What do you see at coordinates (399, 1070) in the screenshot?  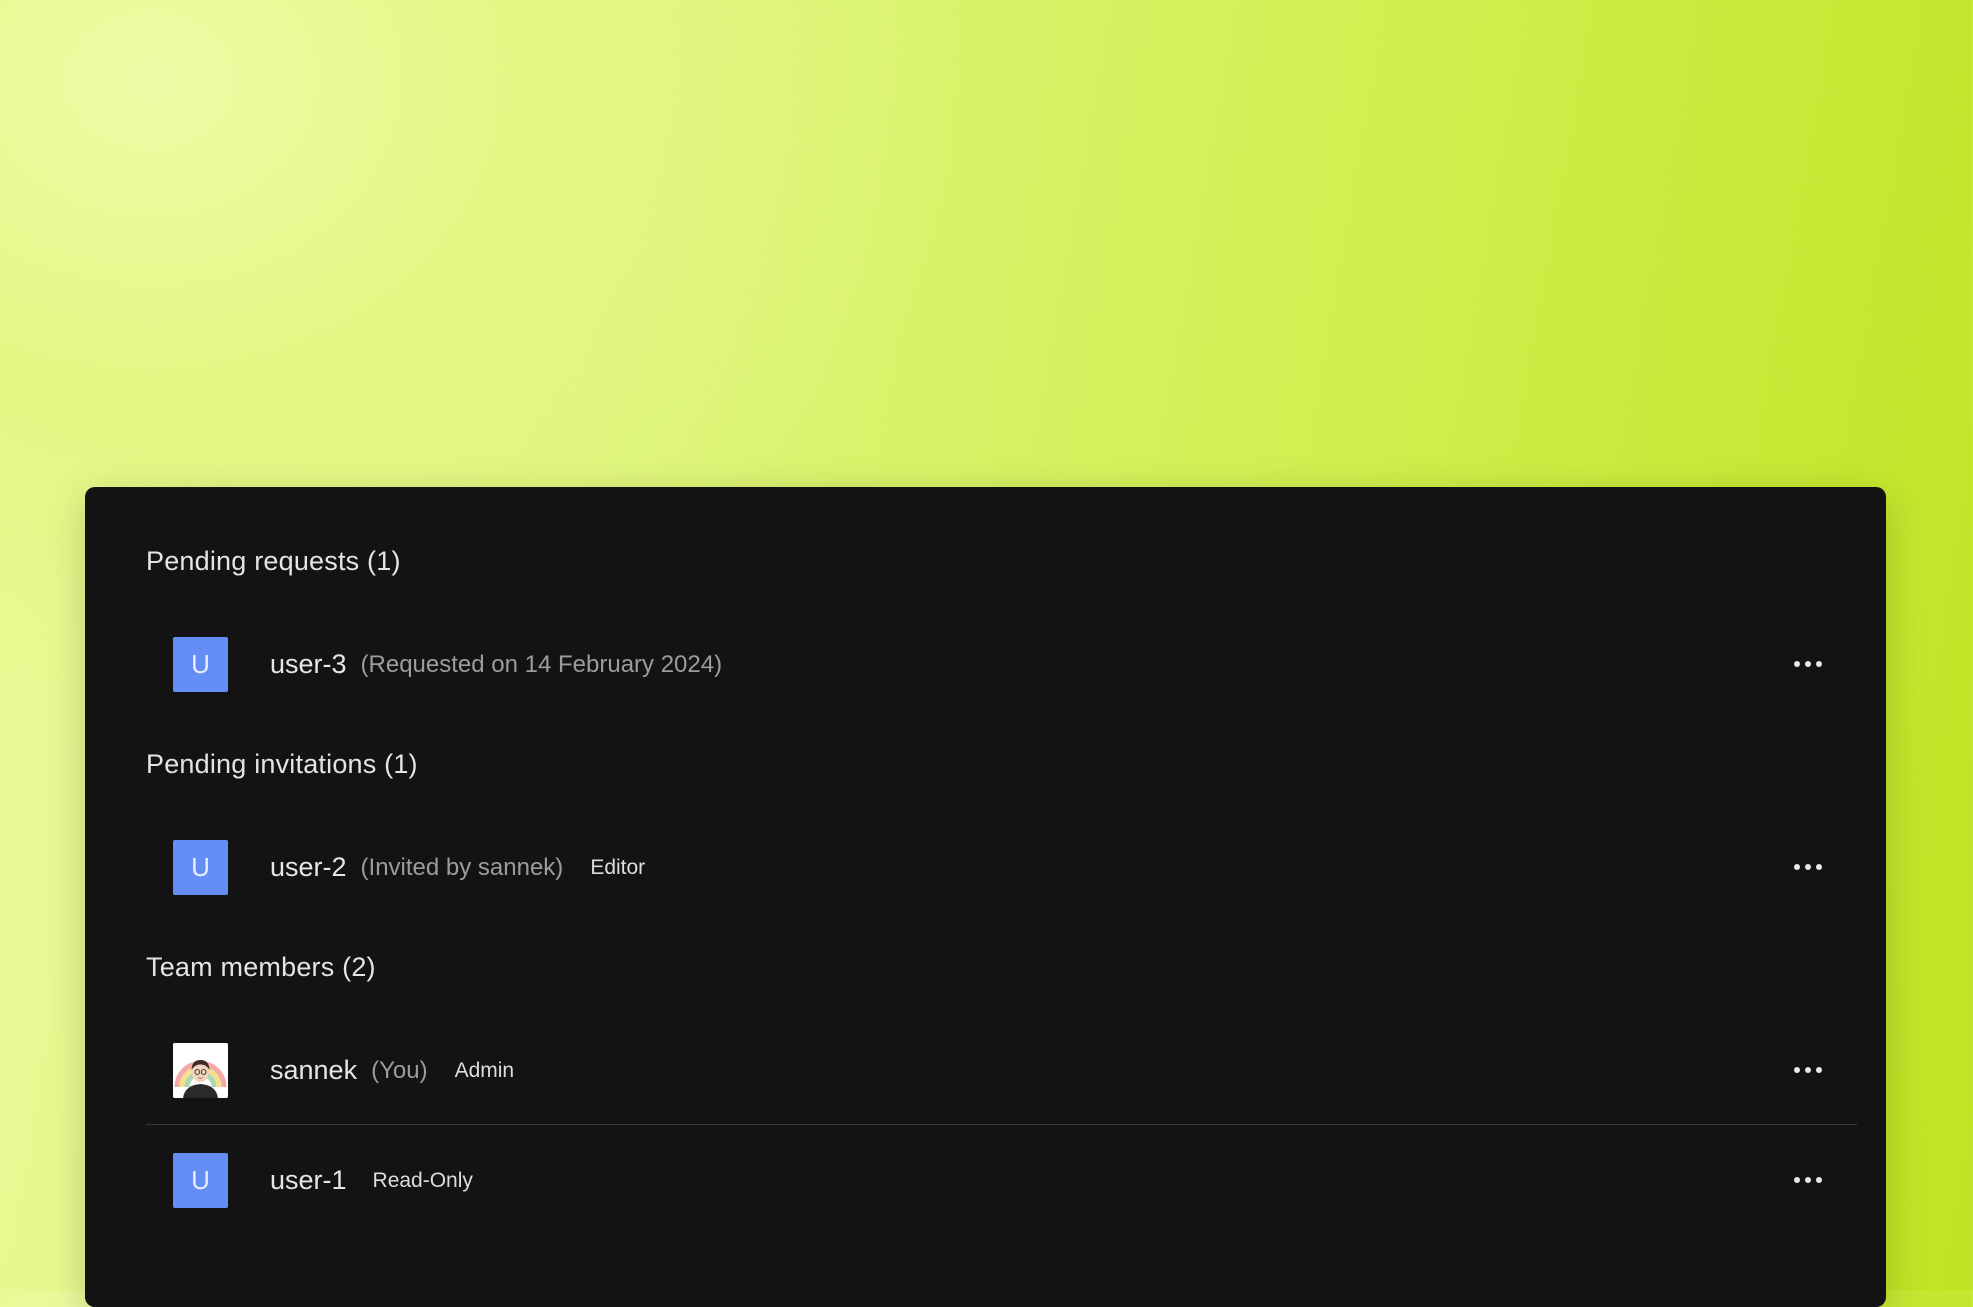 I see `you-note: (You)` at bounding box center [399, 1070].